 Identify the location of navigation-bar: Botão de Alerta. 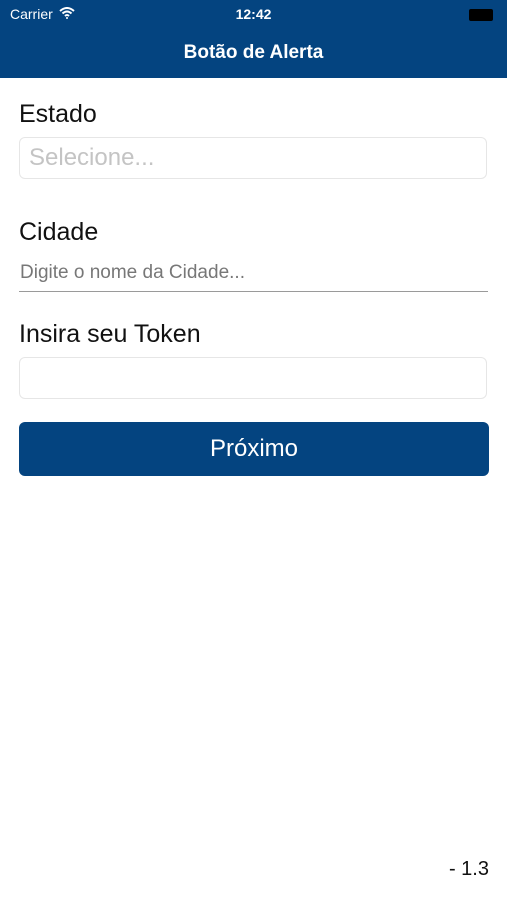
(253, 53).